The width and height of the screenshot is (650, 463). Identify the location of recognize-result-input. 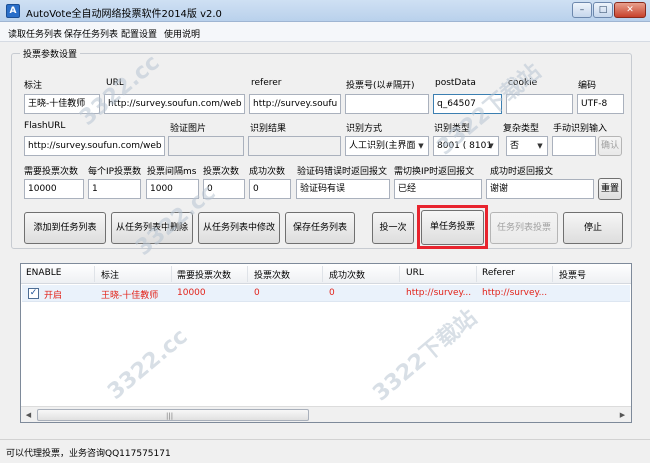
(294, 146).